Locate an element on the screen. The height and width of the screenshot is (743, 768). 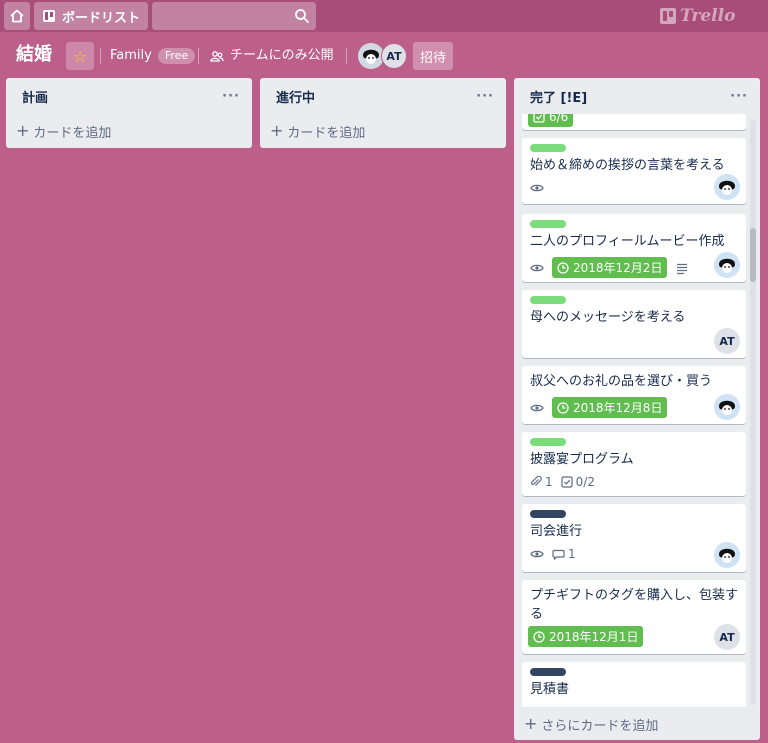
star-icon: ☆ is located at coordinates (80, 56).